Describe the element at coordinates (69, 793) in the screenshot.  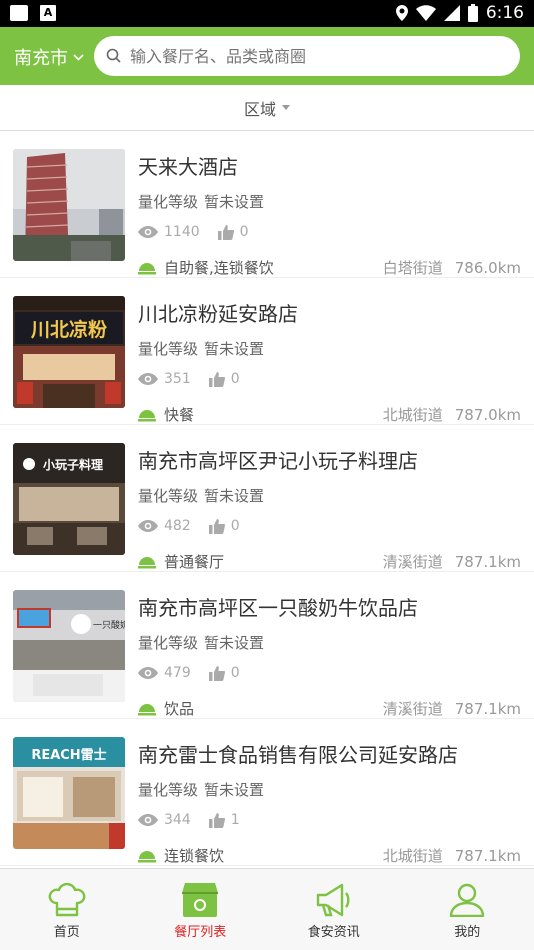
I see `restaurant-thumbnail: REACH雷士` at that location.